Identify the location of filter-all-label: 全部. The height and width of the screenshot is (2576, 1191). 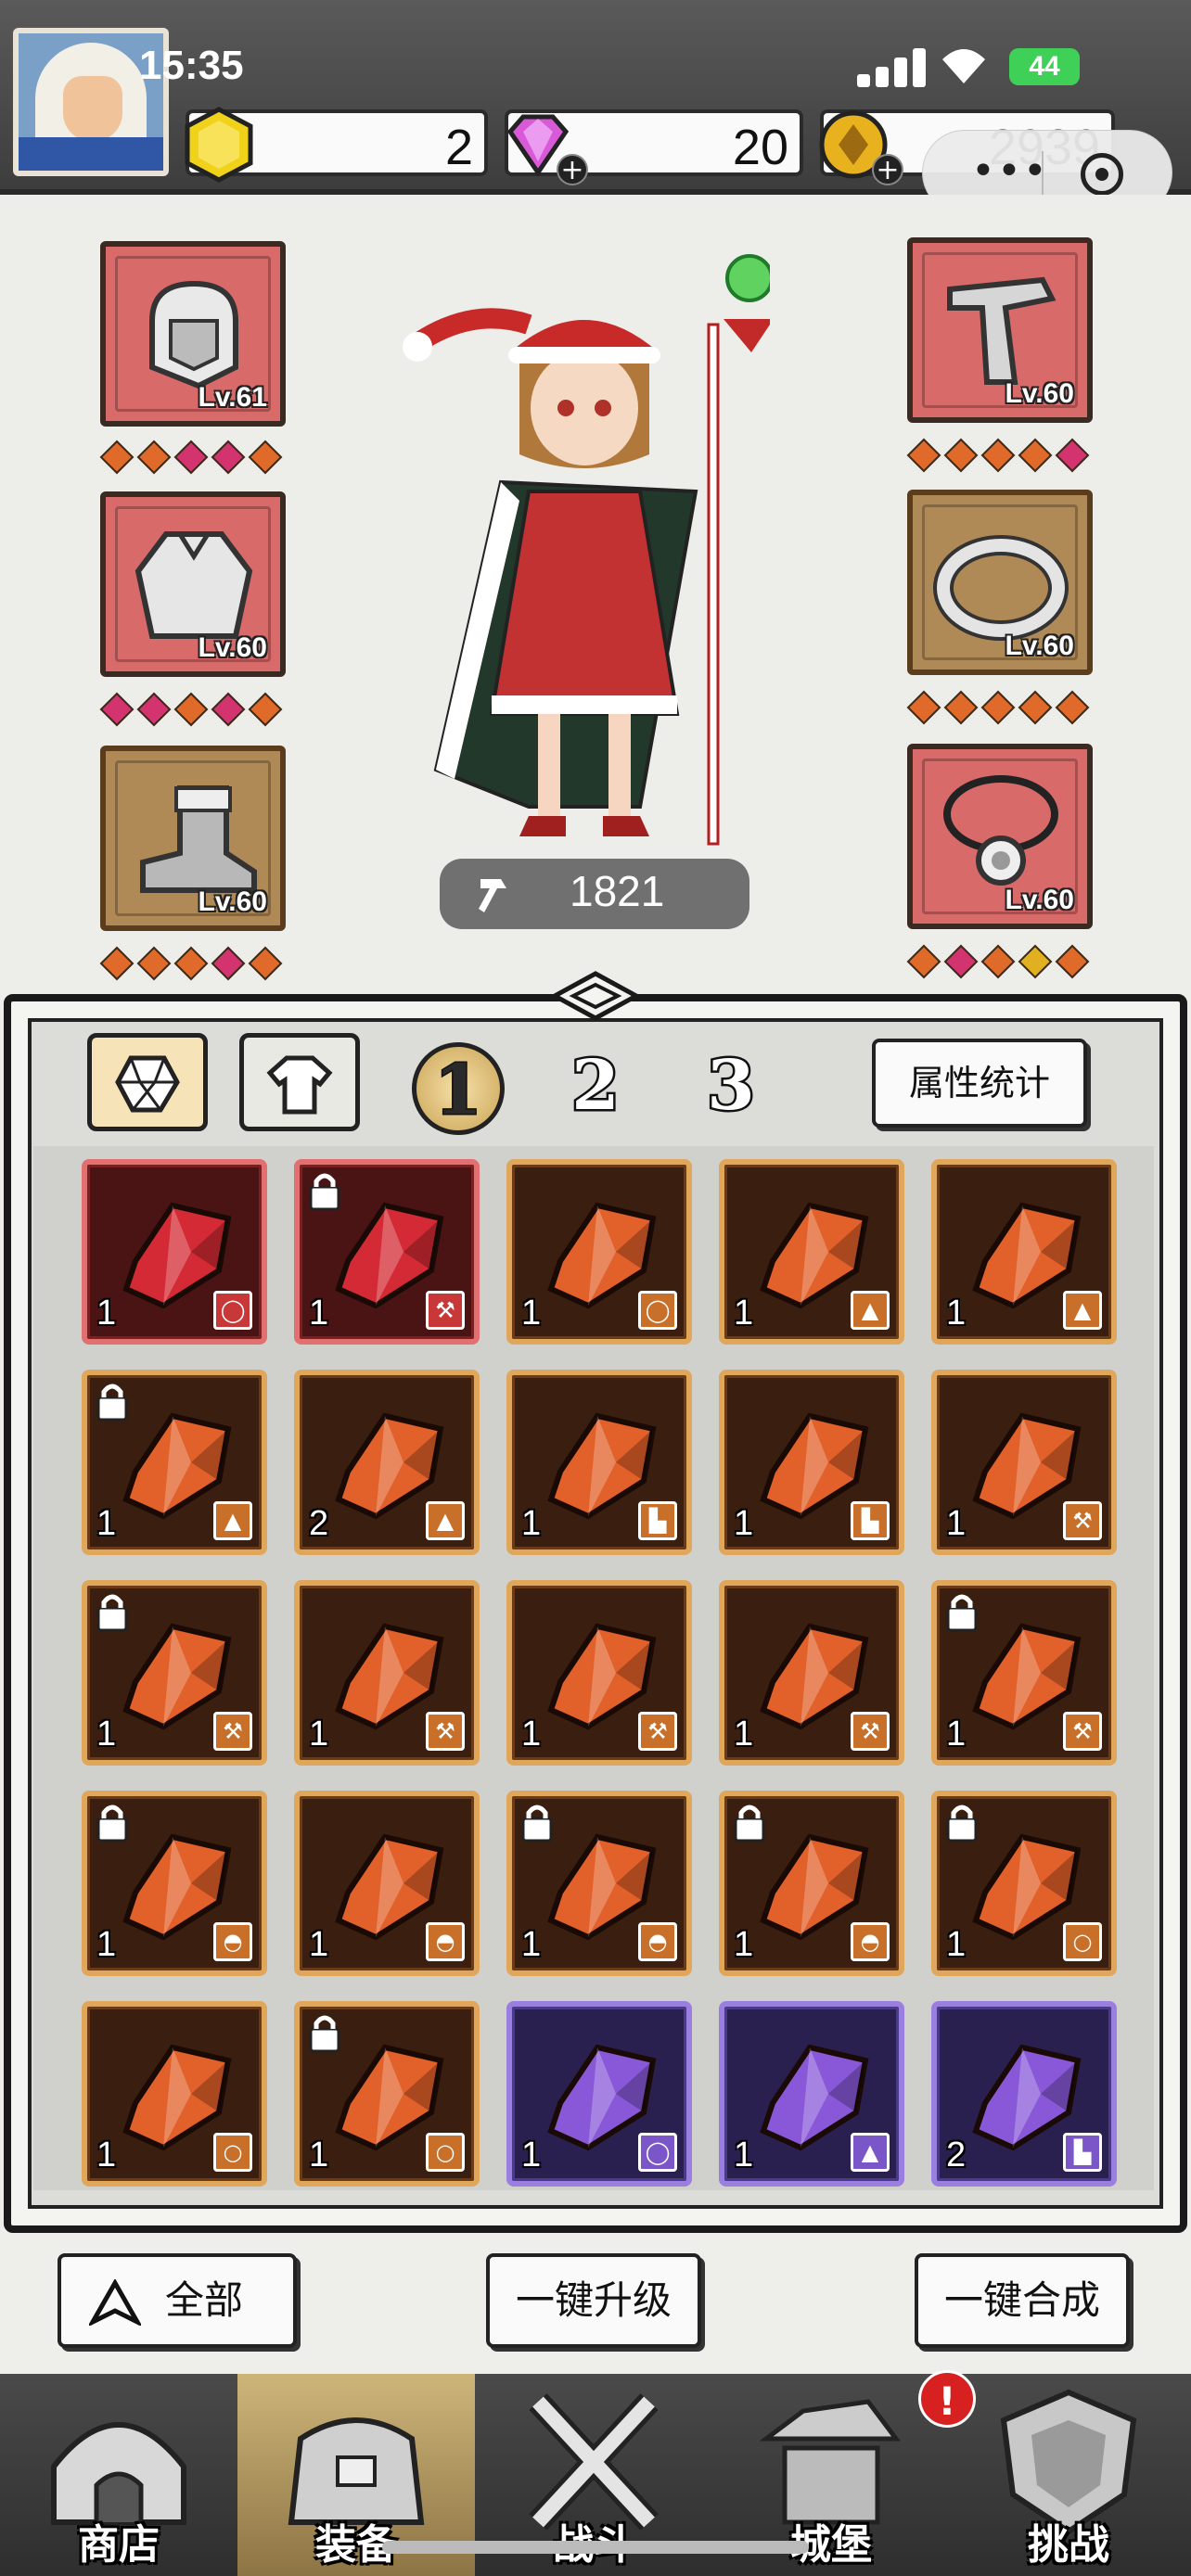
(204, 2300).